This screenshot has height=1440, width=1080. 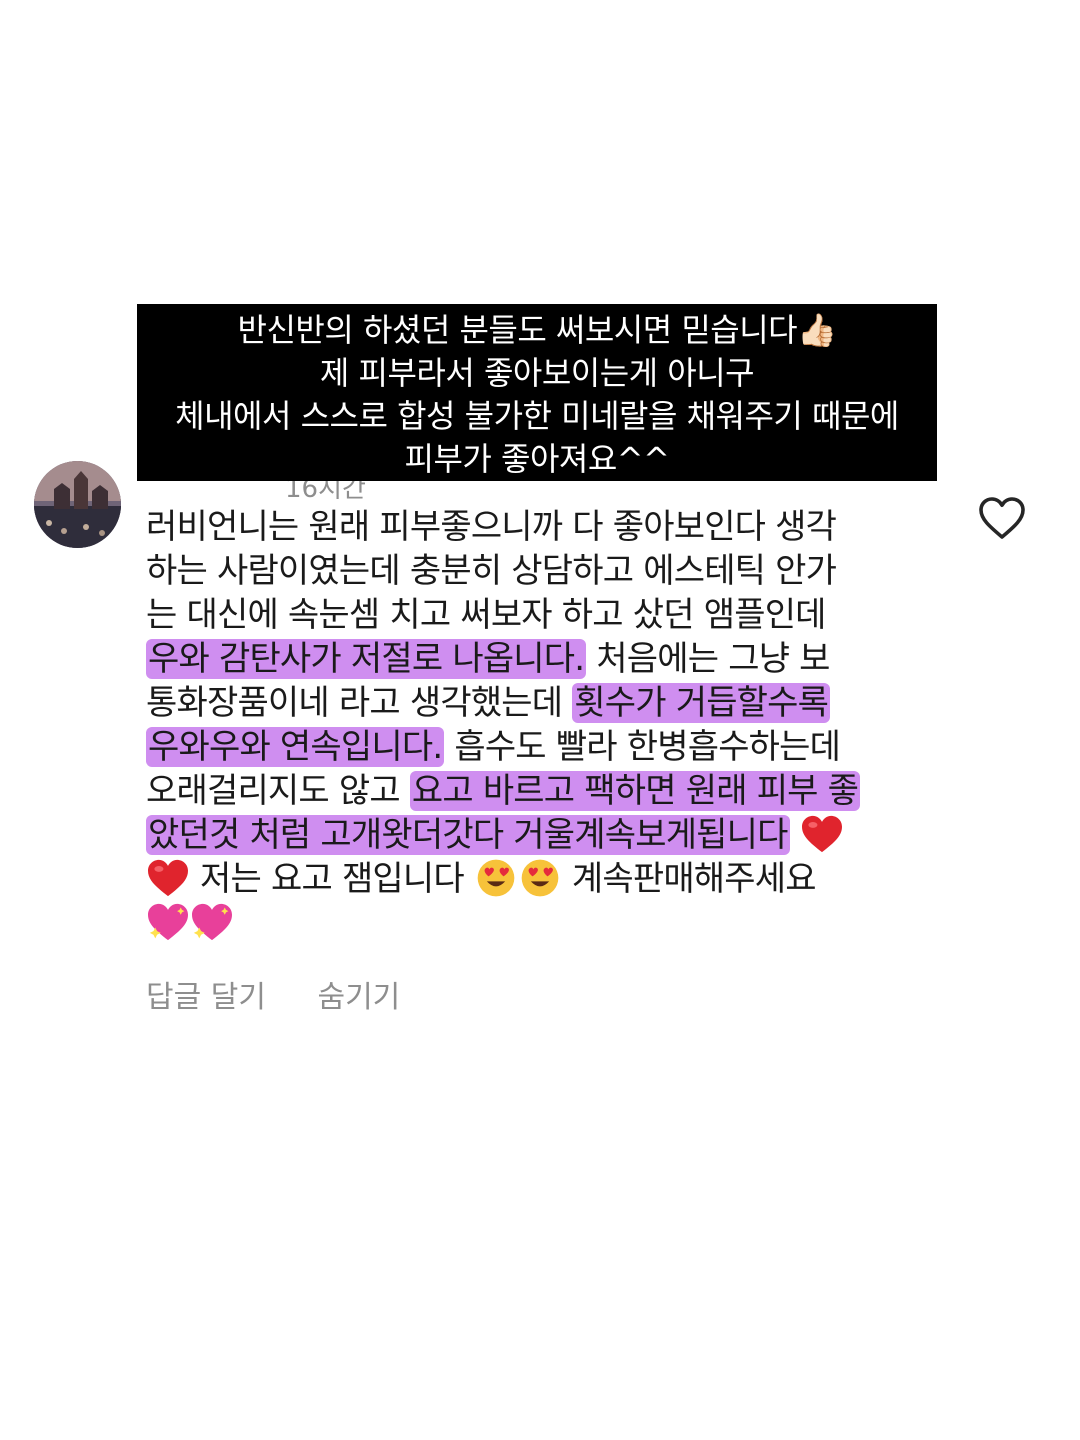 I want to click on avatar, so click(x=77, y=504).